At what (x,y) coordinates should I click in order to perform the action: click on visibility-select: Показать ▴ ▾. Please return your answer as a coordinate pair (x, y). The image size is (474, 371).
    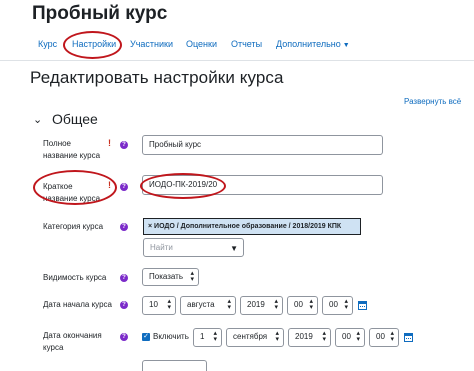
    Looking at the image, I should click on (170, 277).